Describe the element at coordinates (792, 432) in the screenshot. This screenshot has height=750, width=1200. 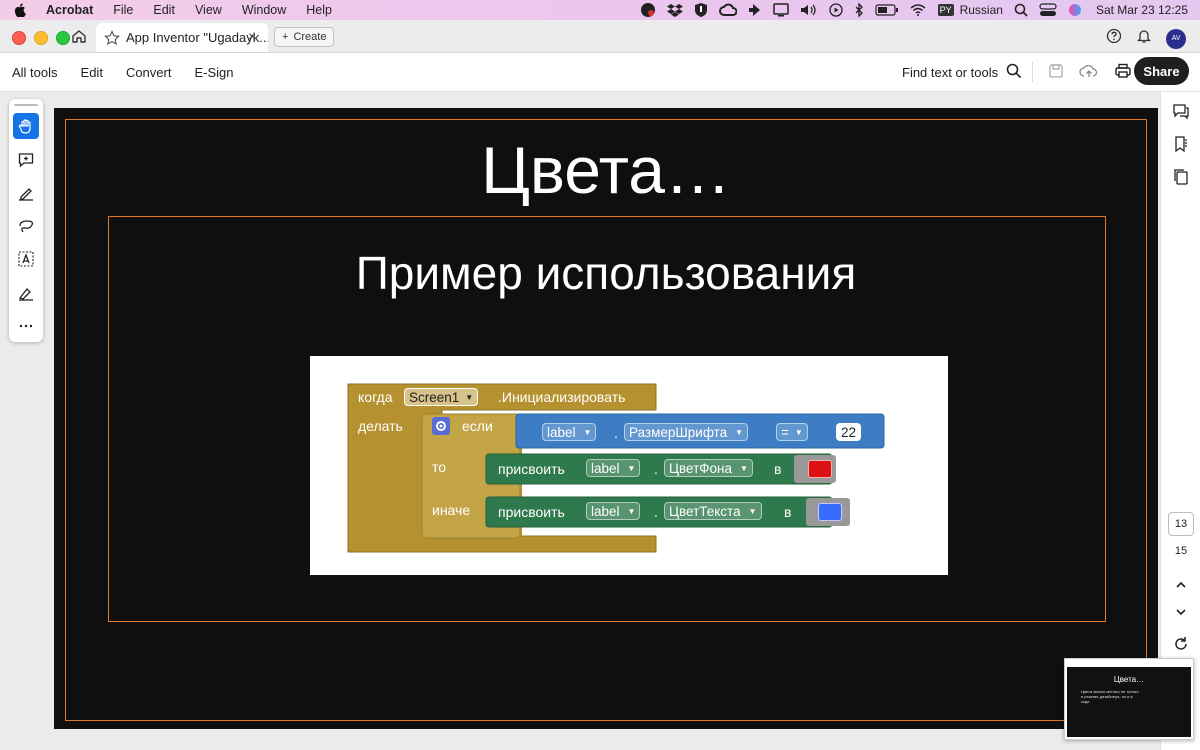
I see `pill-operator: = ▼` at that location.